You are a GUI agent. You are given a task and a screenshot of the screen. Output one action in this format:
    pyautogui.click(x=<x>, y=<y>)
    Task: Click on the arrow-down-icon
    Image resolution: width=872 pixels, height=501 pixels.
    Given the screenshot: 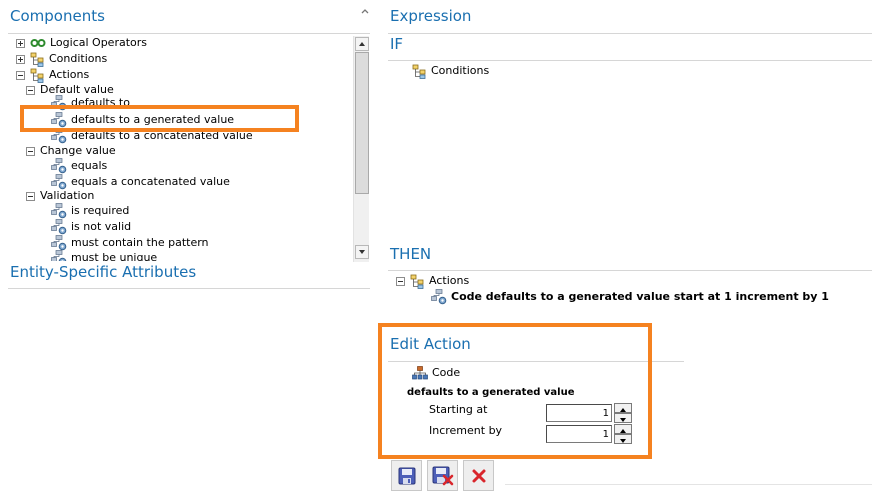 What is the action you would take?
    pyautogui.click(x=362, y=252)
    